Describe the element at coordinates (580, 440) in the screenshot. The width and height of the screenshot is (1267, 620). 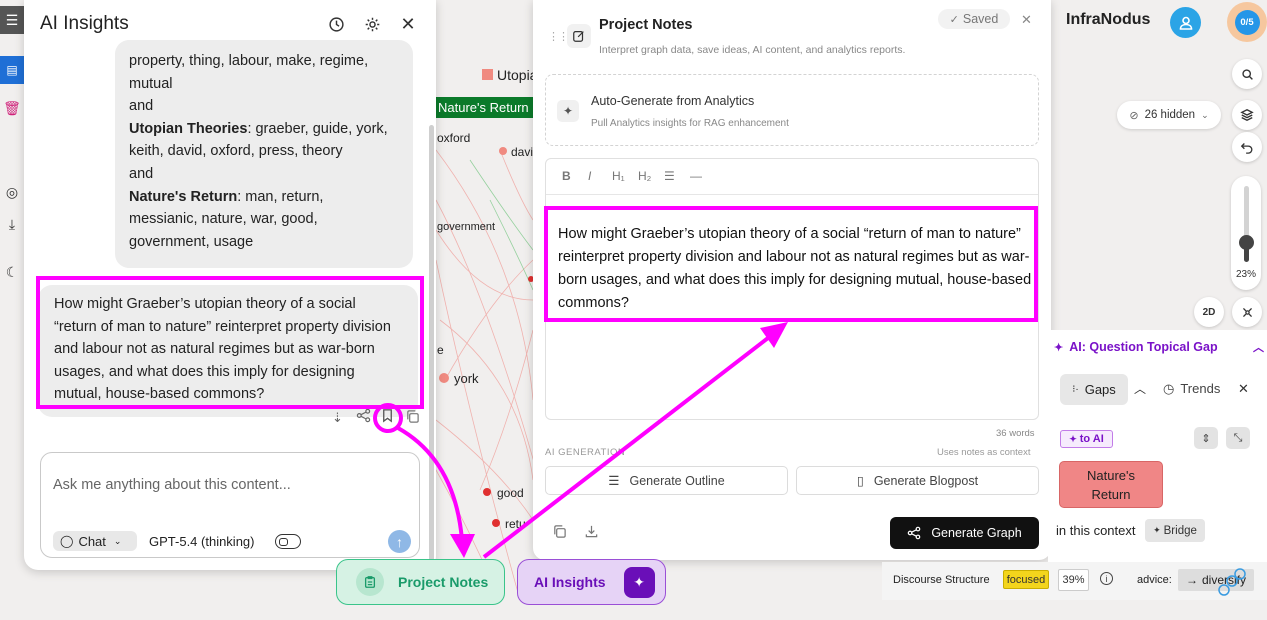
I see `annotation-arrows` at that location.